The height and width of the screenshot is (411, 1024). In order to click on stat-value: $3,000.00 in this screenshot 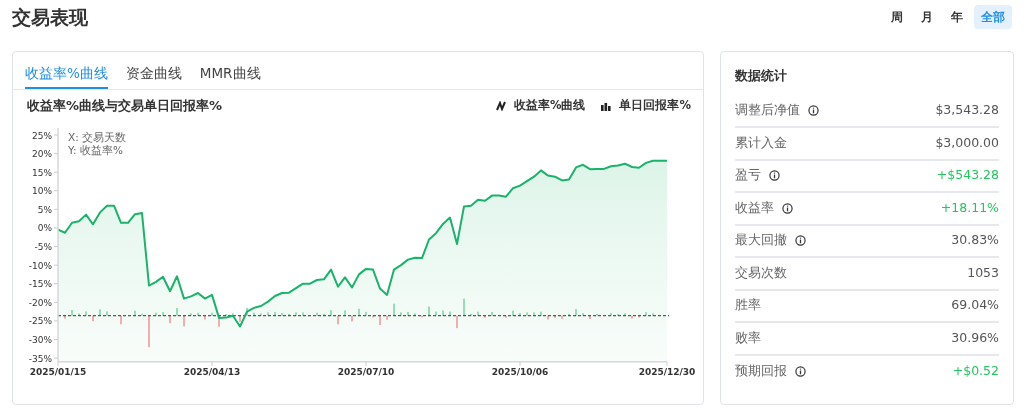, I will do `click(967, 142)`.